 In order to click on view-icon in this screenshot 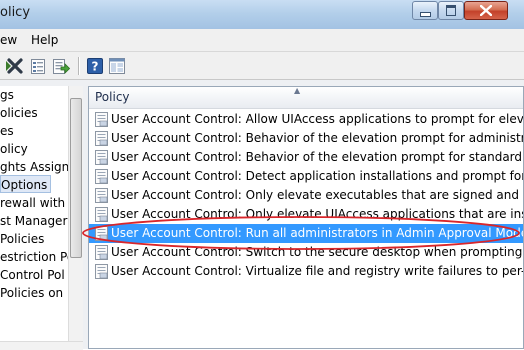, I will do `click(117, 66)`.